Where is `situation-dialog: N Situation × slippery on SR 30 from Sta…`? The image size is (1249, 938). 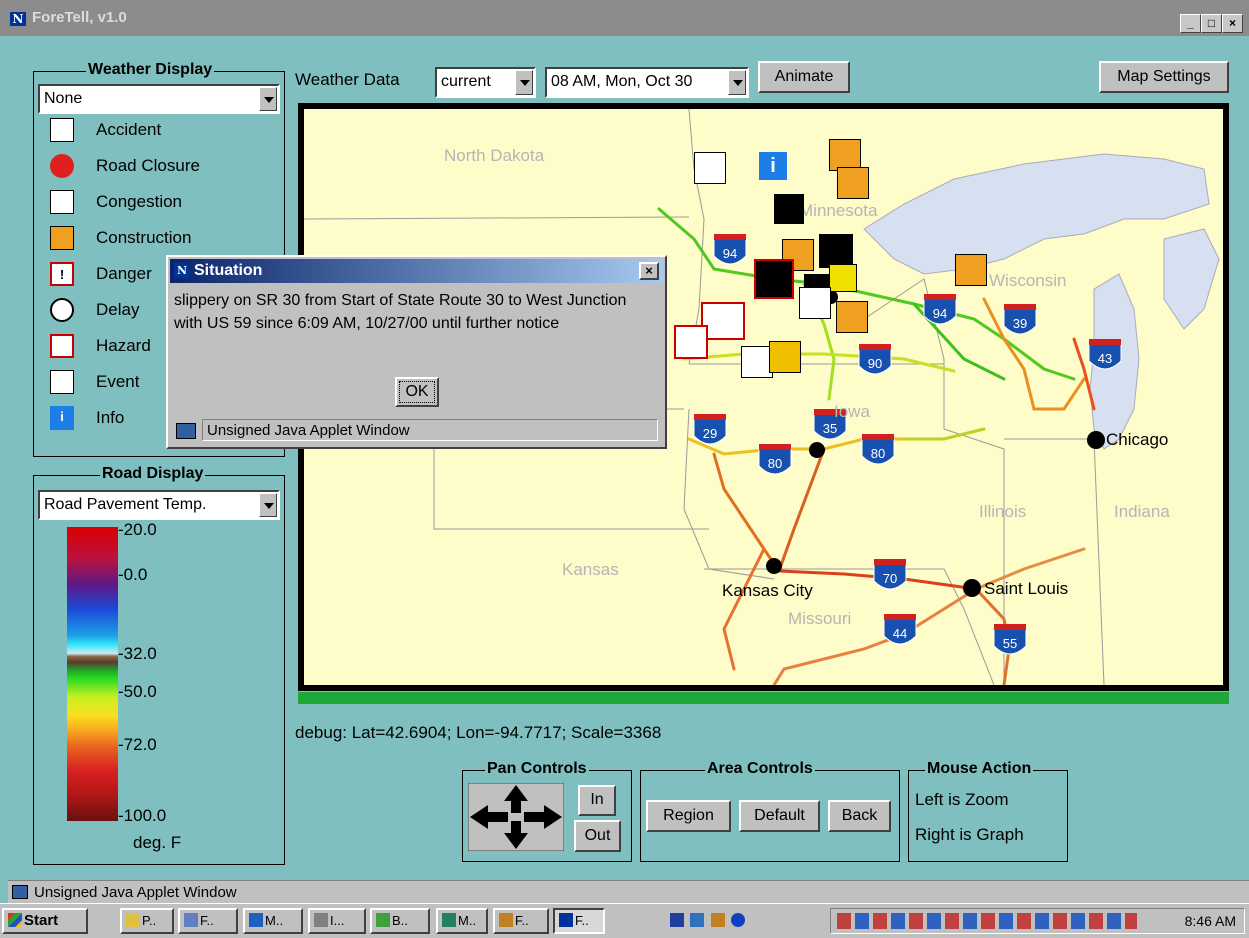 situation-dialog: N Situation × slippery on SR 30 from Sta… is located at coordinates (416, 352).